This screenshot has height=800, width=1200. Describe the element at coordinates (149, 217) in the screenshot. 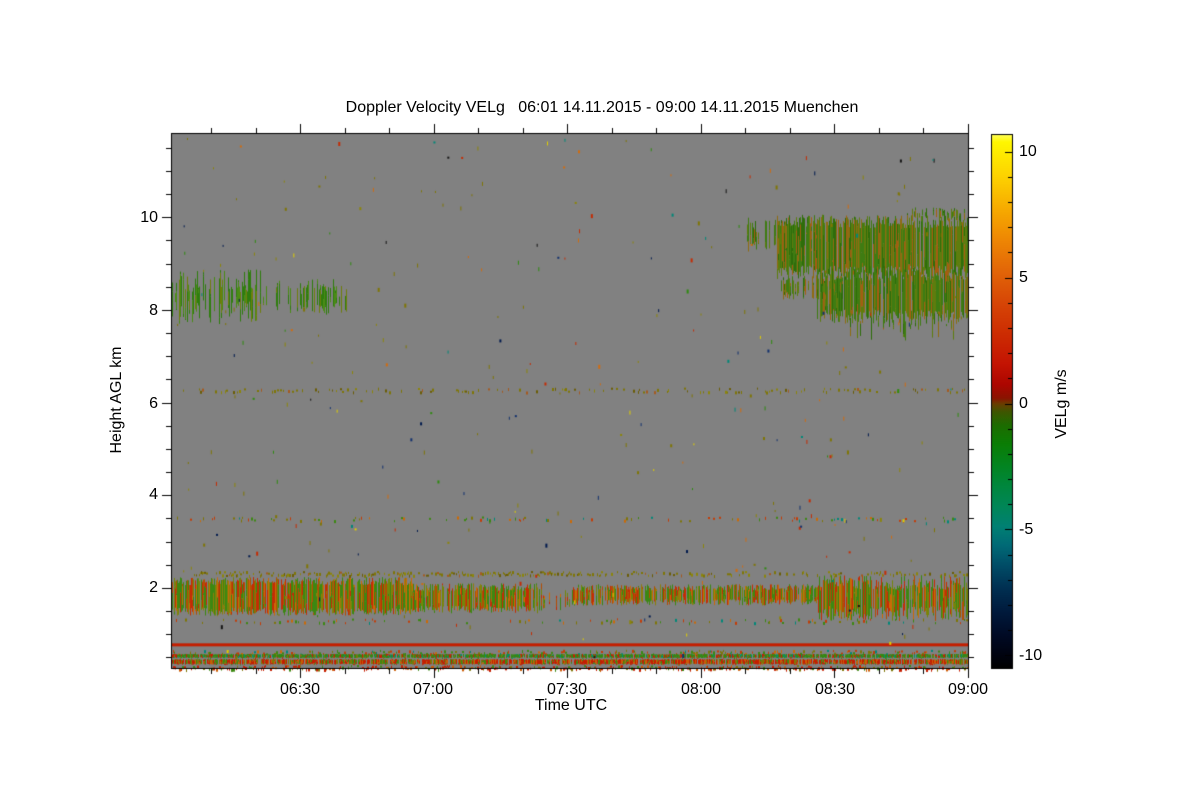

I see `y-tick-label-10: 10` at that location.